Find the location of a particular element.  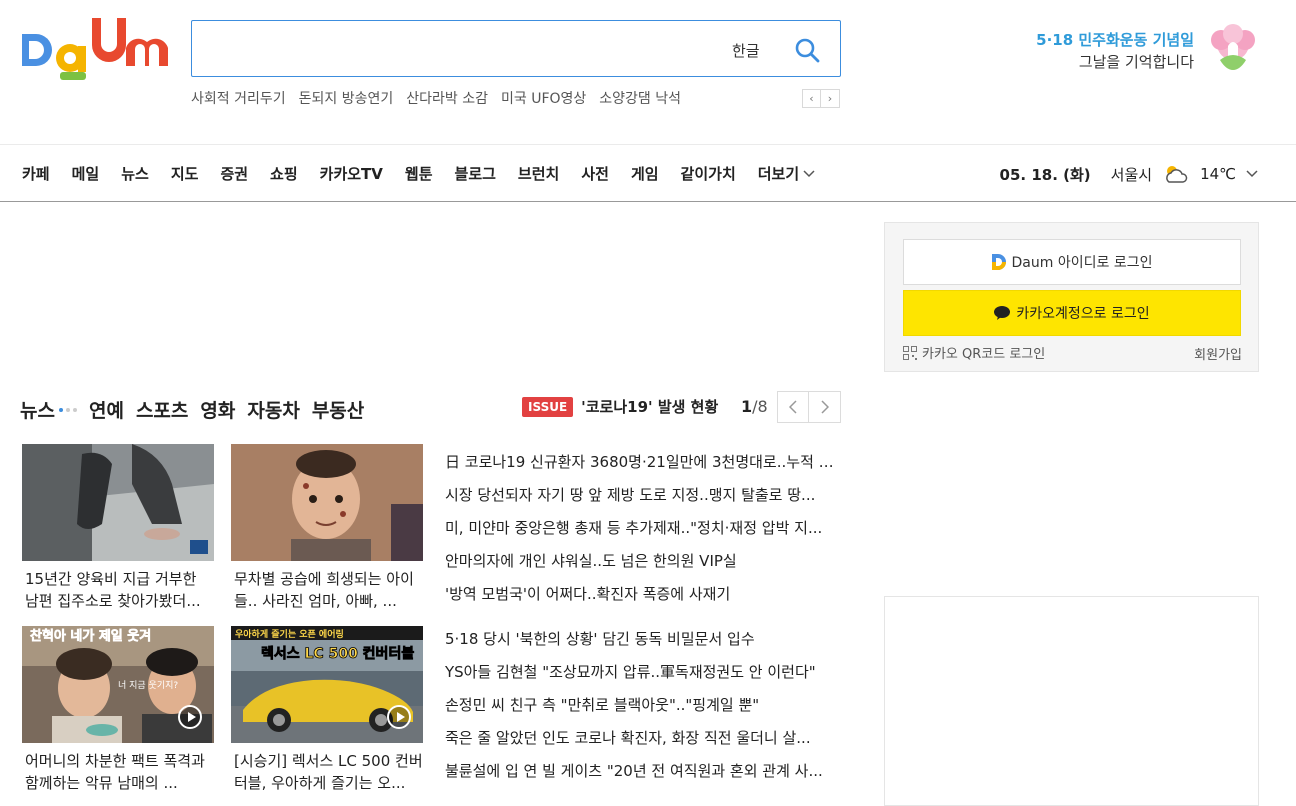

search-box: 한글 is located at coordinates (516, 48).